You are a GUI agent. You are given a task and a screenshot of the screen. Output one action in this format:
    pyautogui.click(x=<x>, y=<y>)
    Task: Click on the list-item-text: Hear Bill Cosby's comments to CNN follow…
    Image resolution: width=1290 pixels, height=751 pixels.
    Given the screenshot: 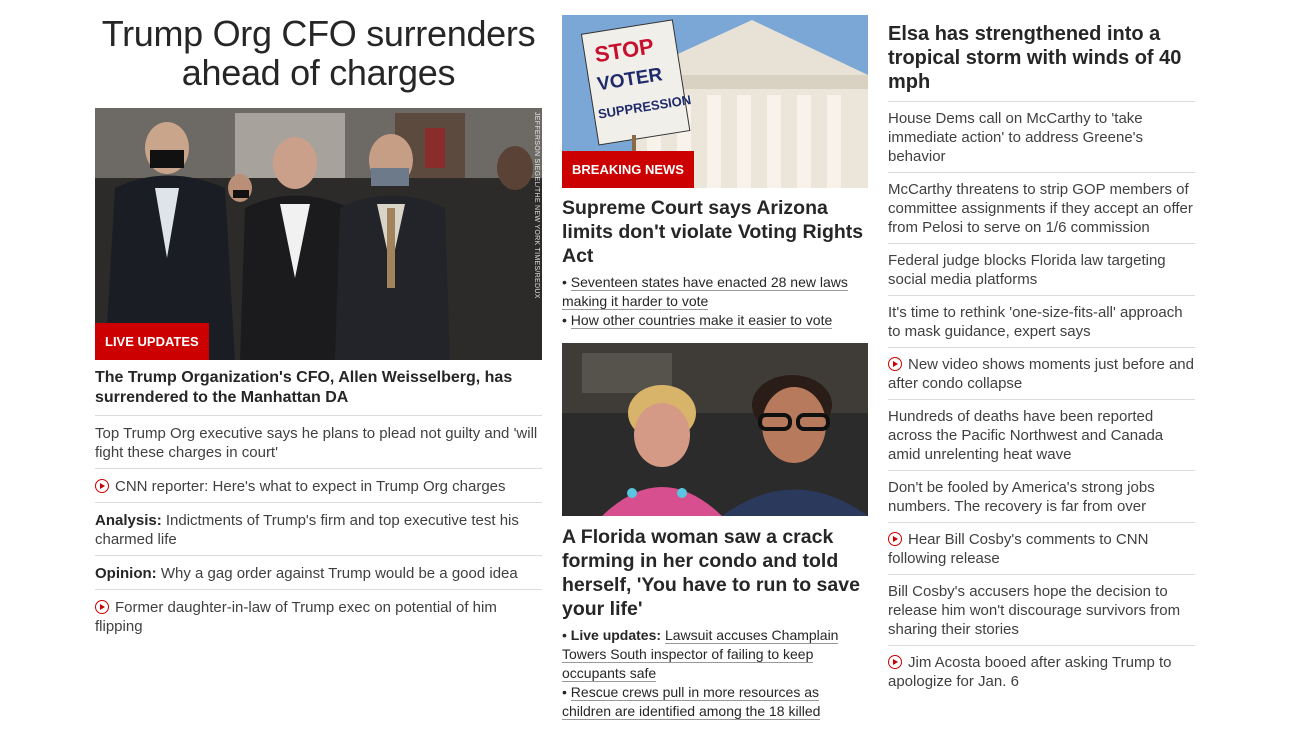 What is the action you would take?
    pyautogui.click(x=1018, y=549)
    